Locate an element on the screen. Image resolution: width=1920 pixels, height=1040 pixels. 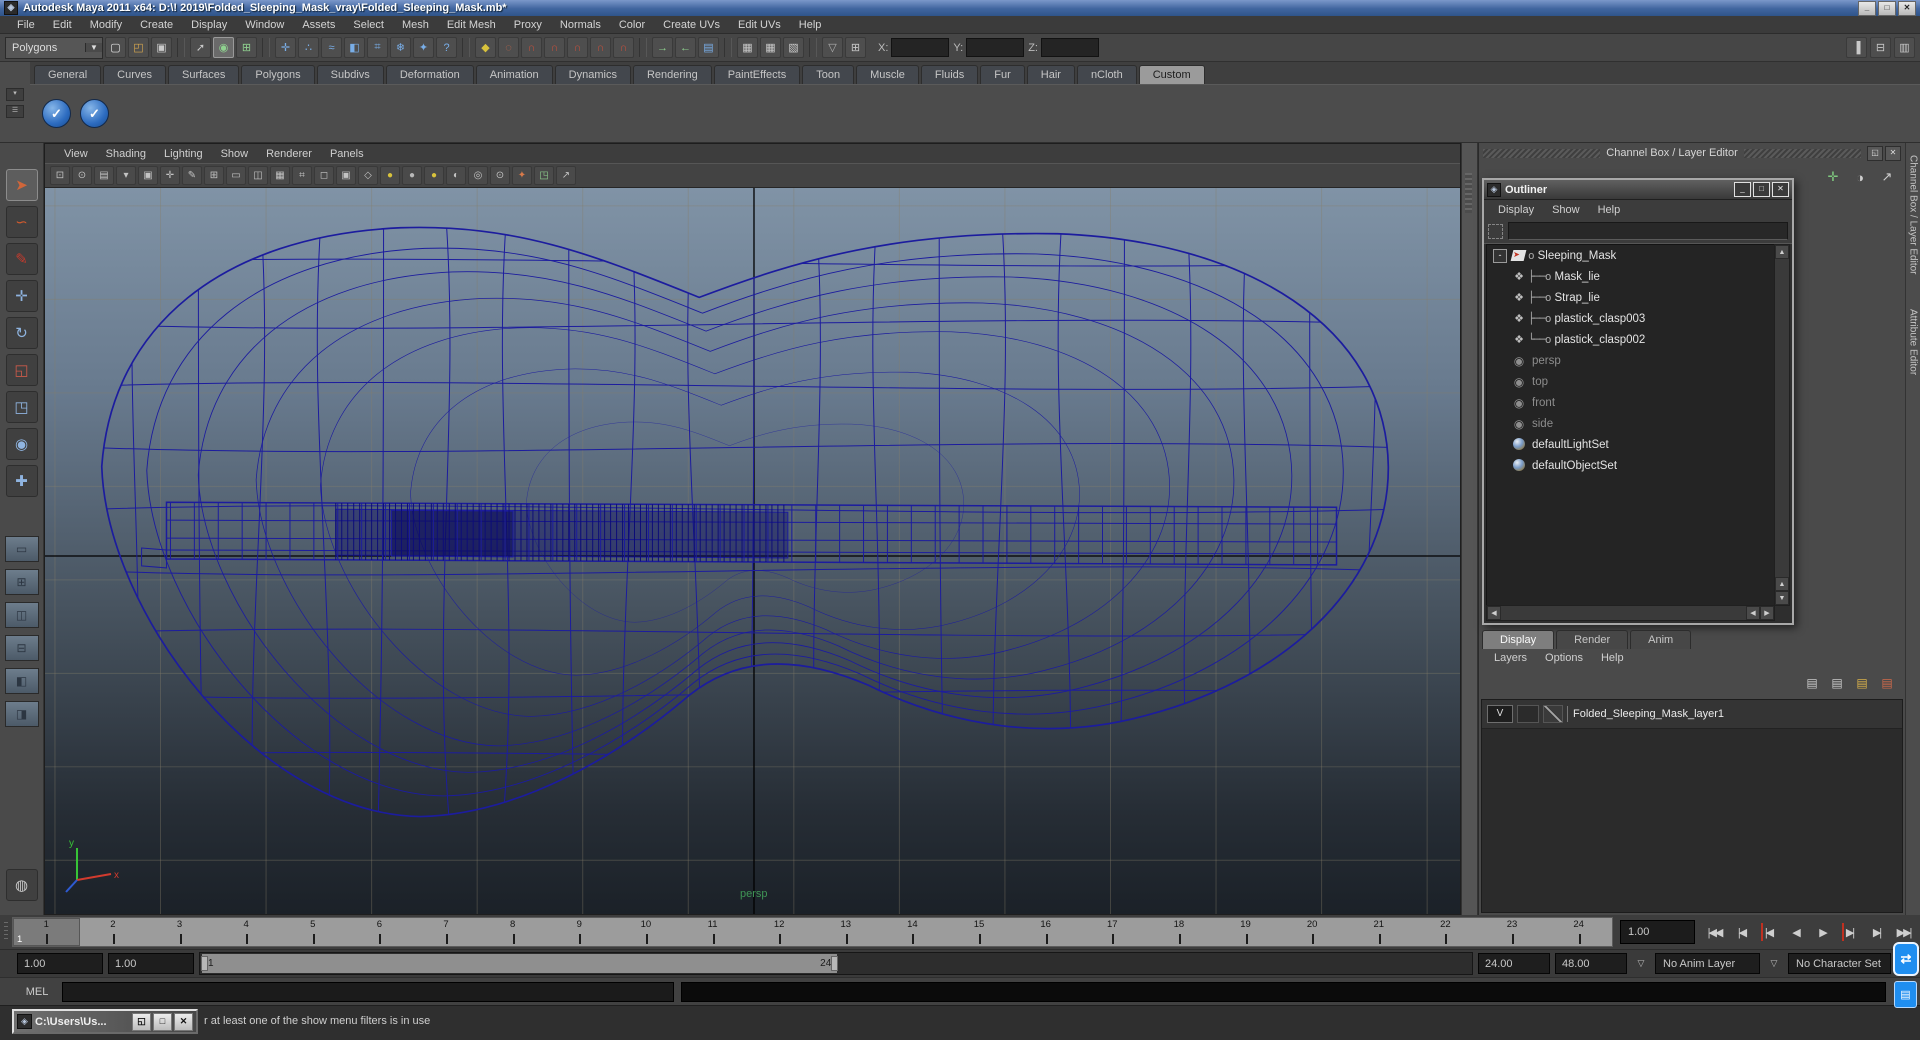
quick-layout-icon: ⊞ is located at coordinates (855, 47).